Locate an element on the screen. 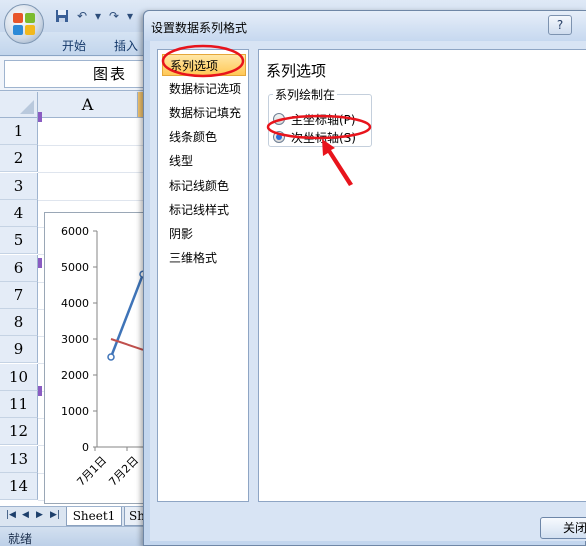 The width and height of the screenshot is (586, 546). prev-sheet-icon: ◀ is located at coordinates (25, 515).